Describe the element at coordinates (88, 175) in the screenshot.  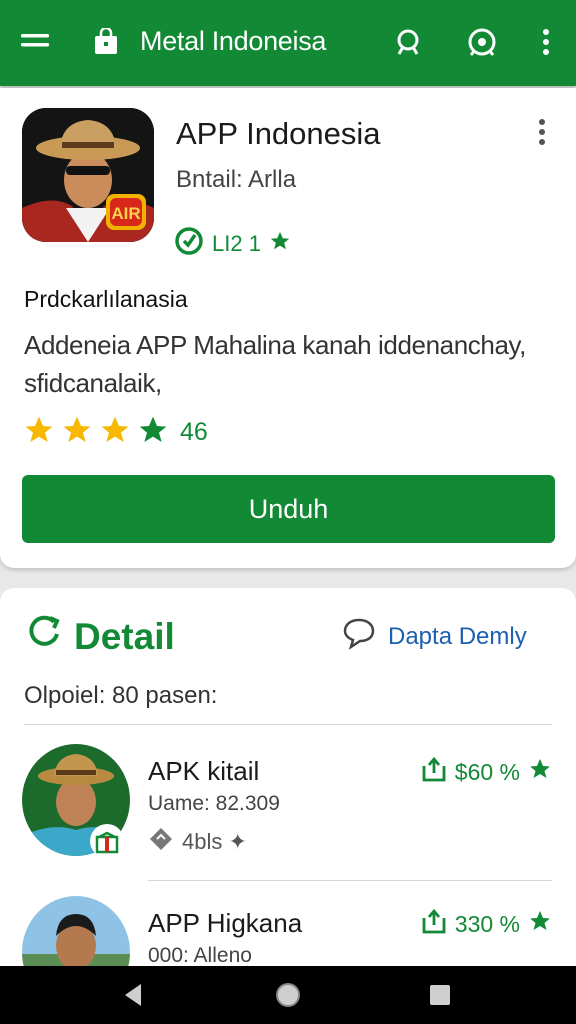
I see `app-icon: AIR` at that location.